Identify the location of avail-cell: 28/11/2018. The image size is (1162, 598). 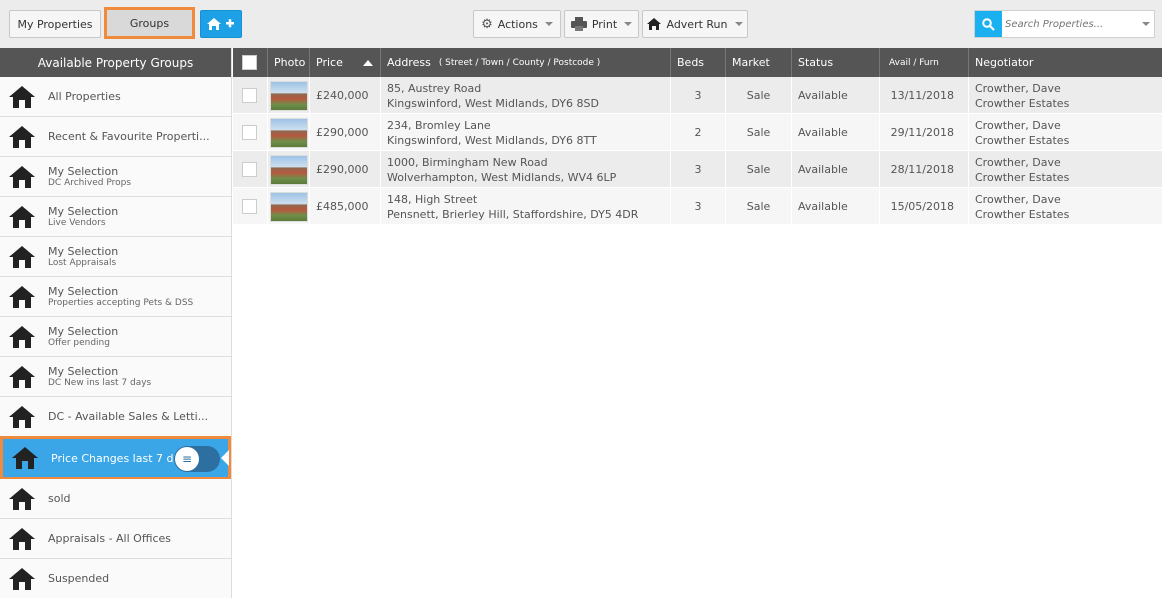
(923, 169).